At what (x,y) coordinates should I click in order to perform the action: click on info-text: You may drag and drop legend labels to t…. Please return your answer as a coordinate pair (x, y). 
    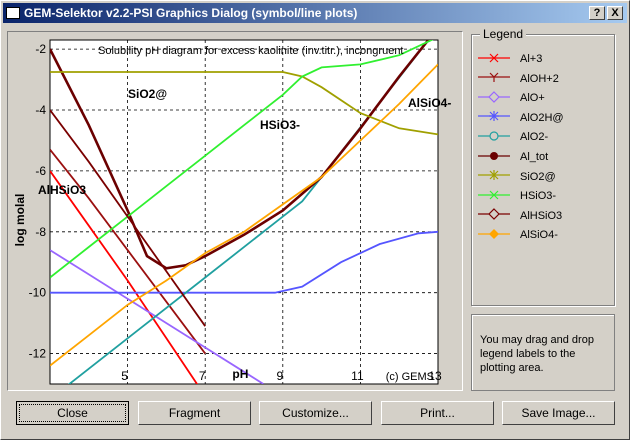
    Looking at the image, I should click on (543, 352).